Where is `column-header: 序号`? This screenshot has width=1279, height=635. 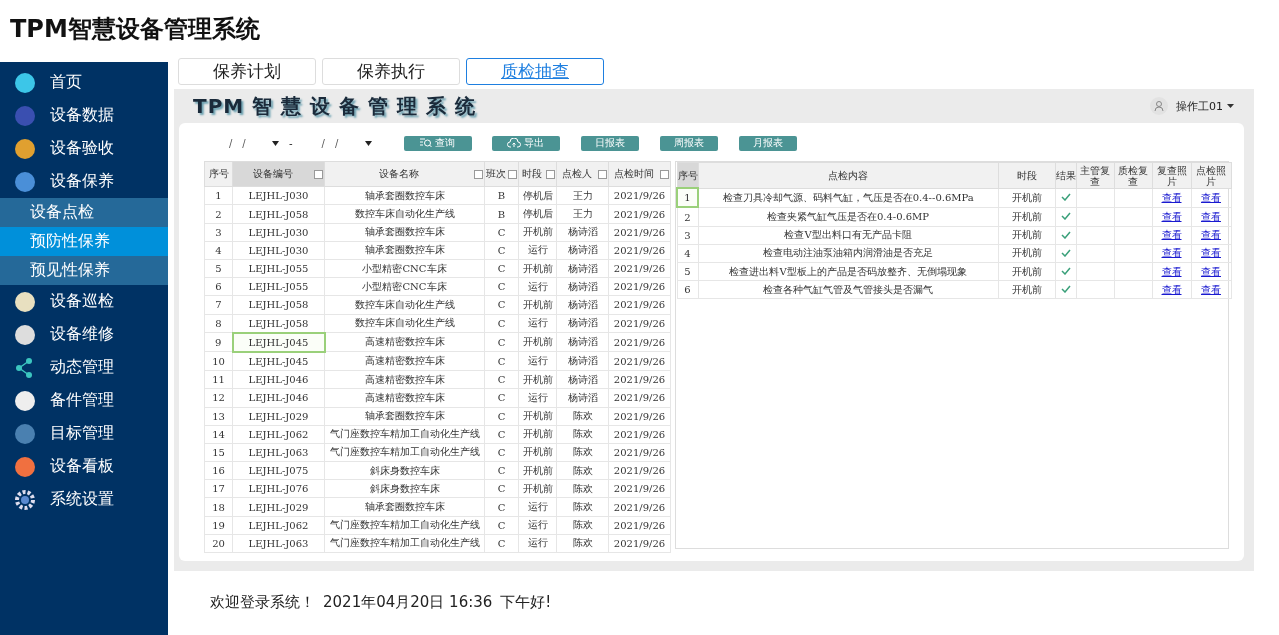 column-header: 序号 is located at coordinates (218, 174).